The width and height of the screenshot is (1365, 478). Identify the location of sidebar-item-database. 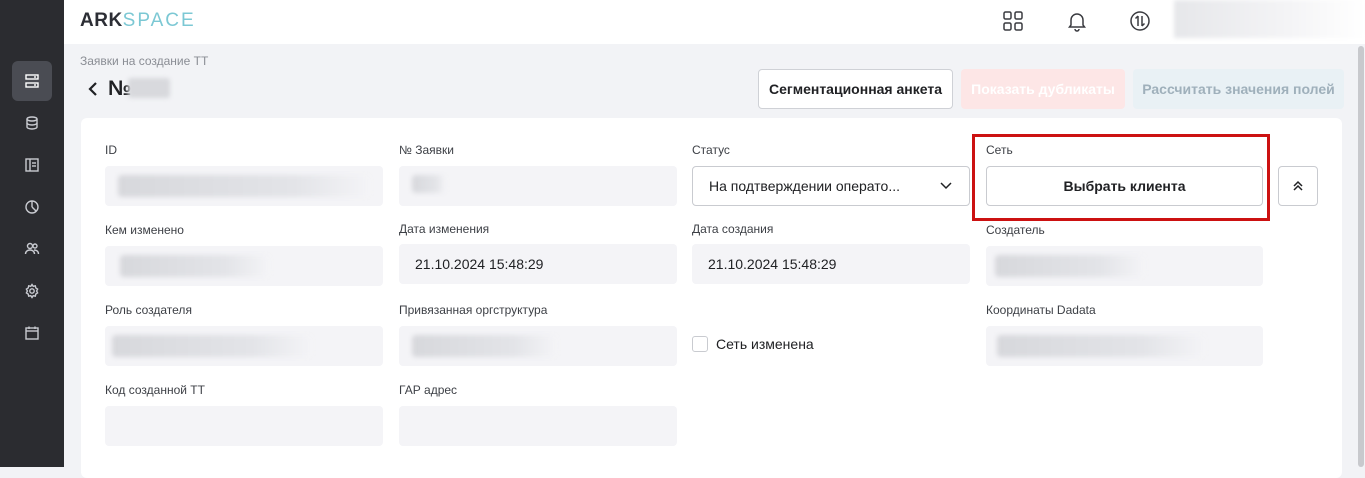
(32, 123).